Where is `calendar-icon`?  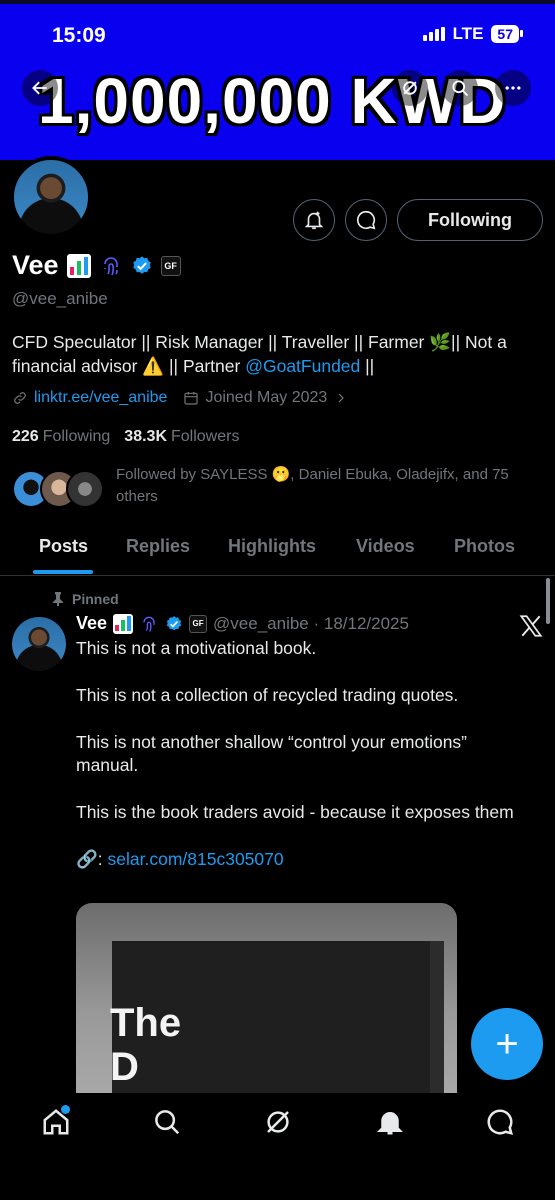 calendar-icon is located at coordinates (191, 398).